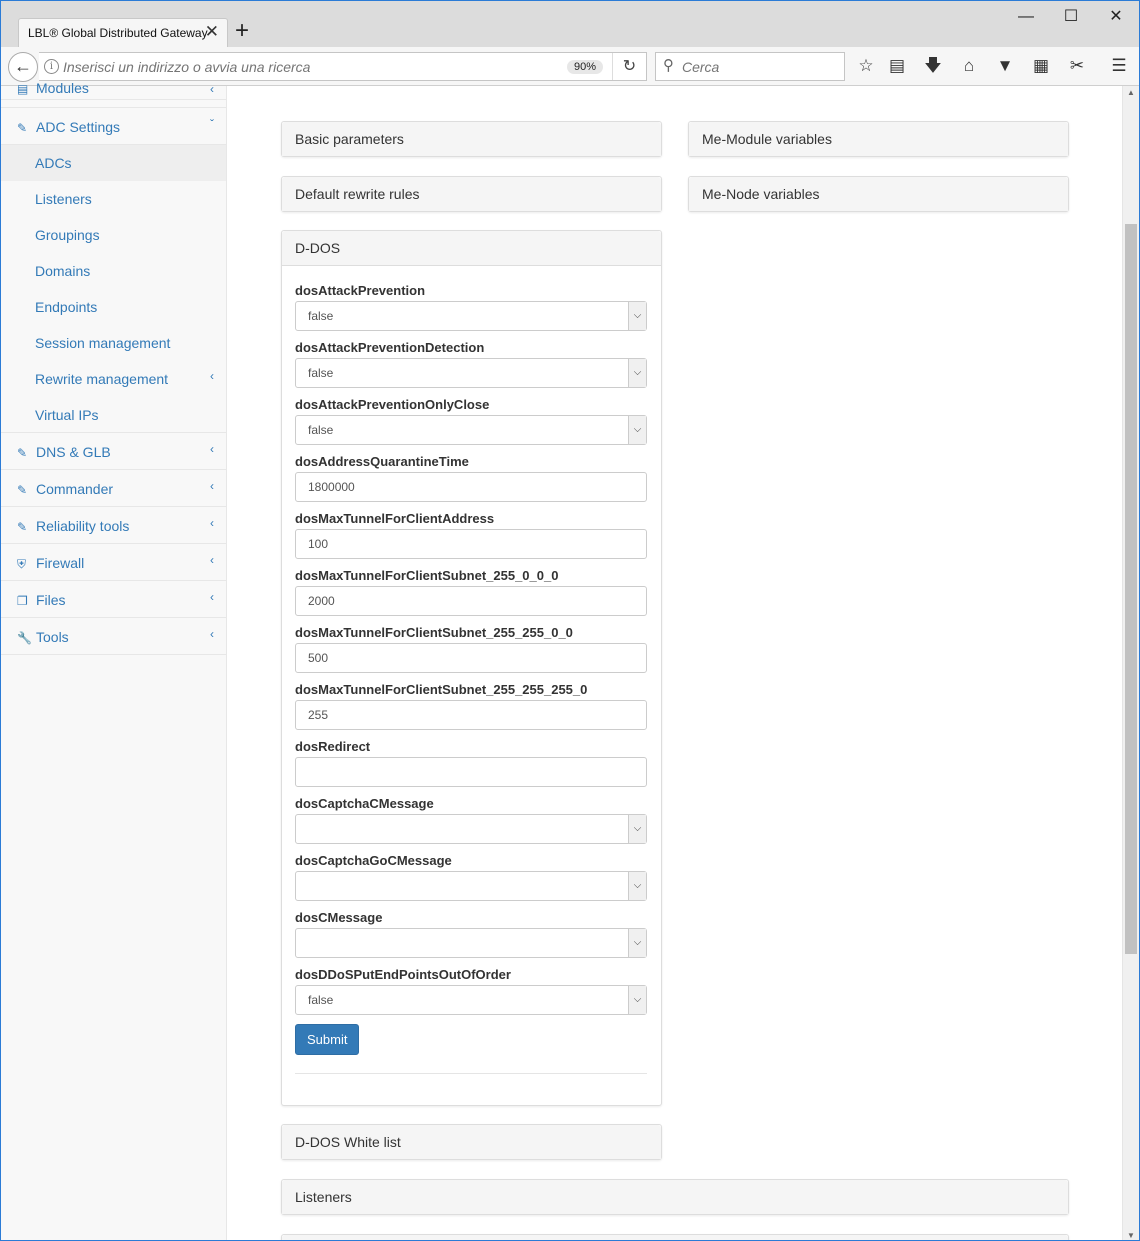 Image resolution: width=1140 pixels, height=1241 pixels. What do you see at coordinates (73, 452) in the screenshot?
I see `sidebar-item-label: DNS & GLB` at bounding box center [73, 452].